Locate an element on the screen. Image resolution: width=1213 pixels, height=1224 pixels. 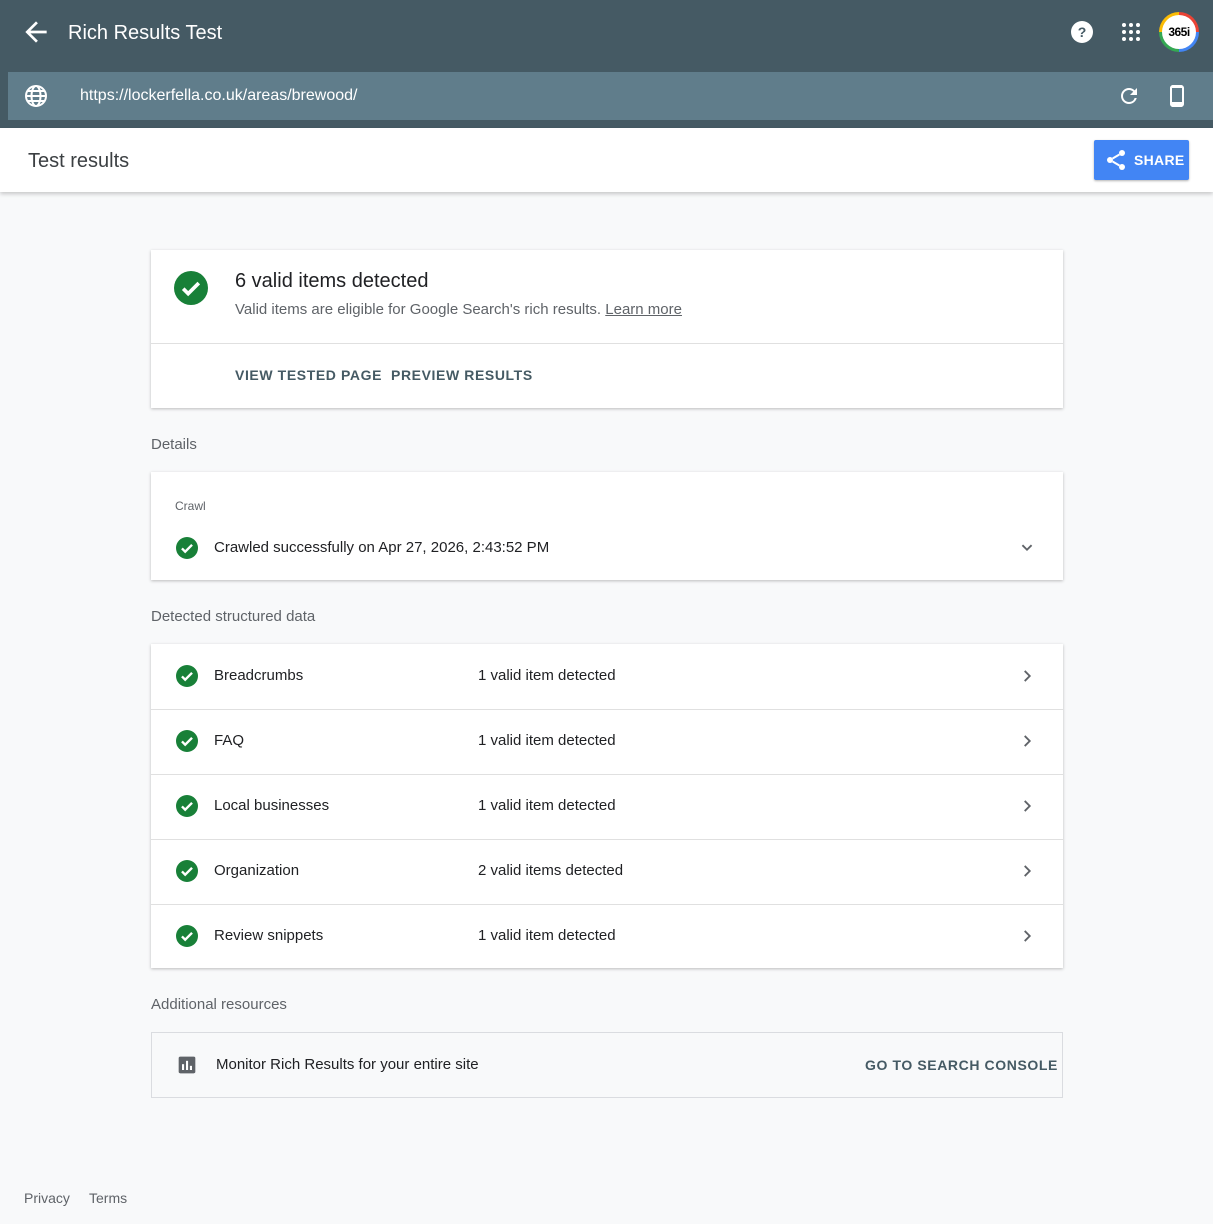
reload-icon is located at coordinates (1129, 96).